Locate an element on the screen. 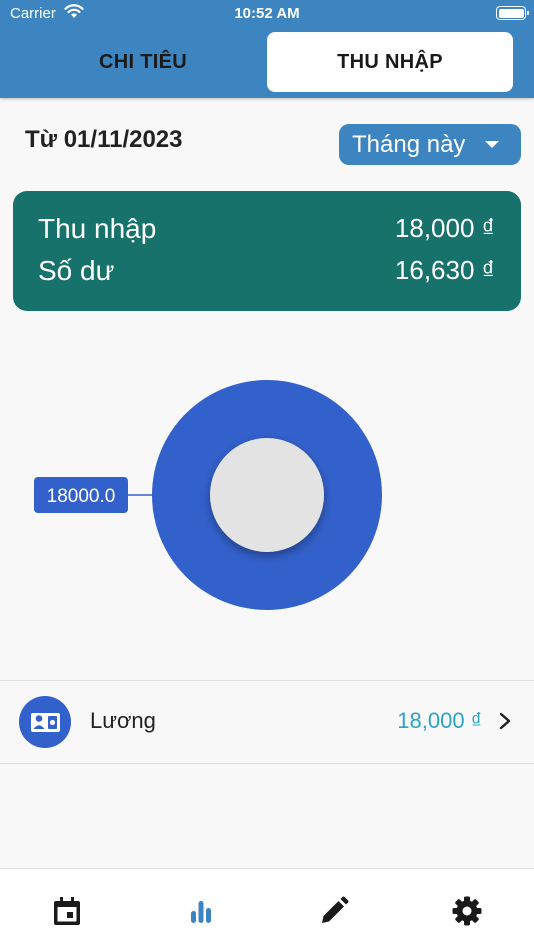 The height and width of the screenshot is (950, 534). top-header: Carrier 10:52 AM CHI TIÊU THU NHẬP is located at coordinates (267, 49).